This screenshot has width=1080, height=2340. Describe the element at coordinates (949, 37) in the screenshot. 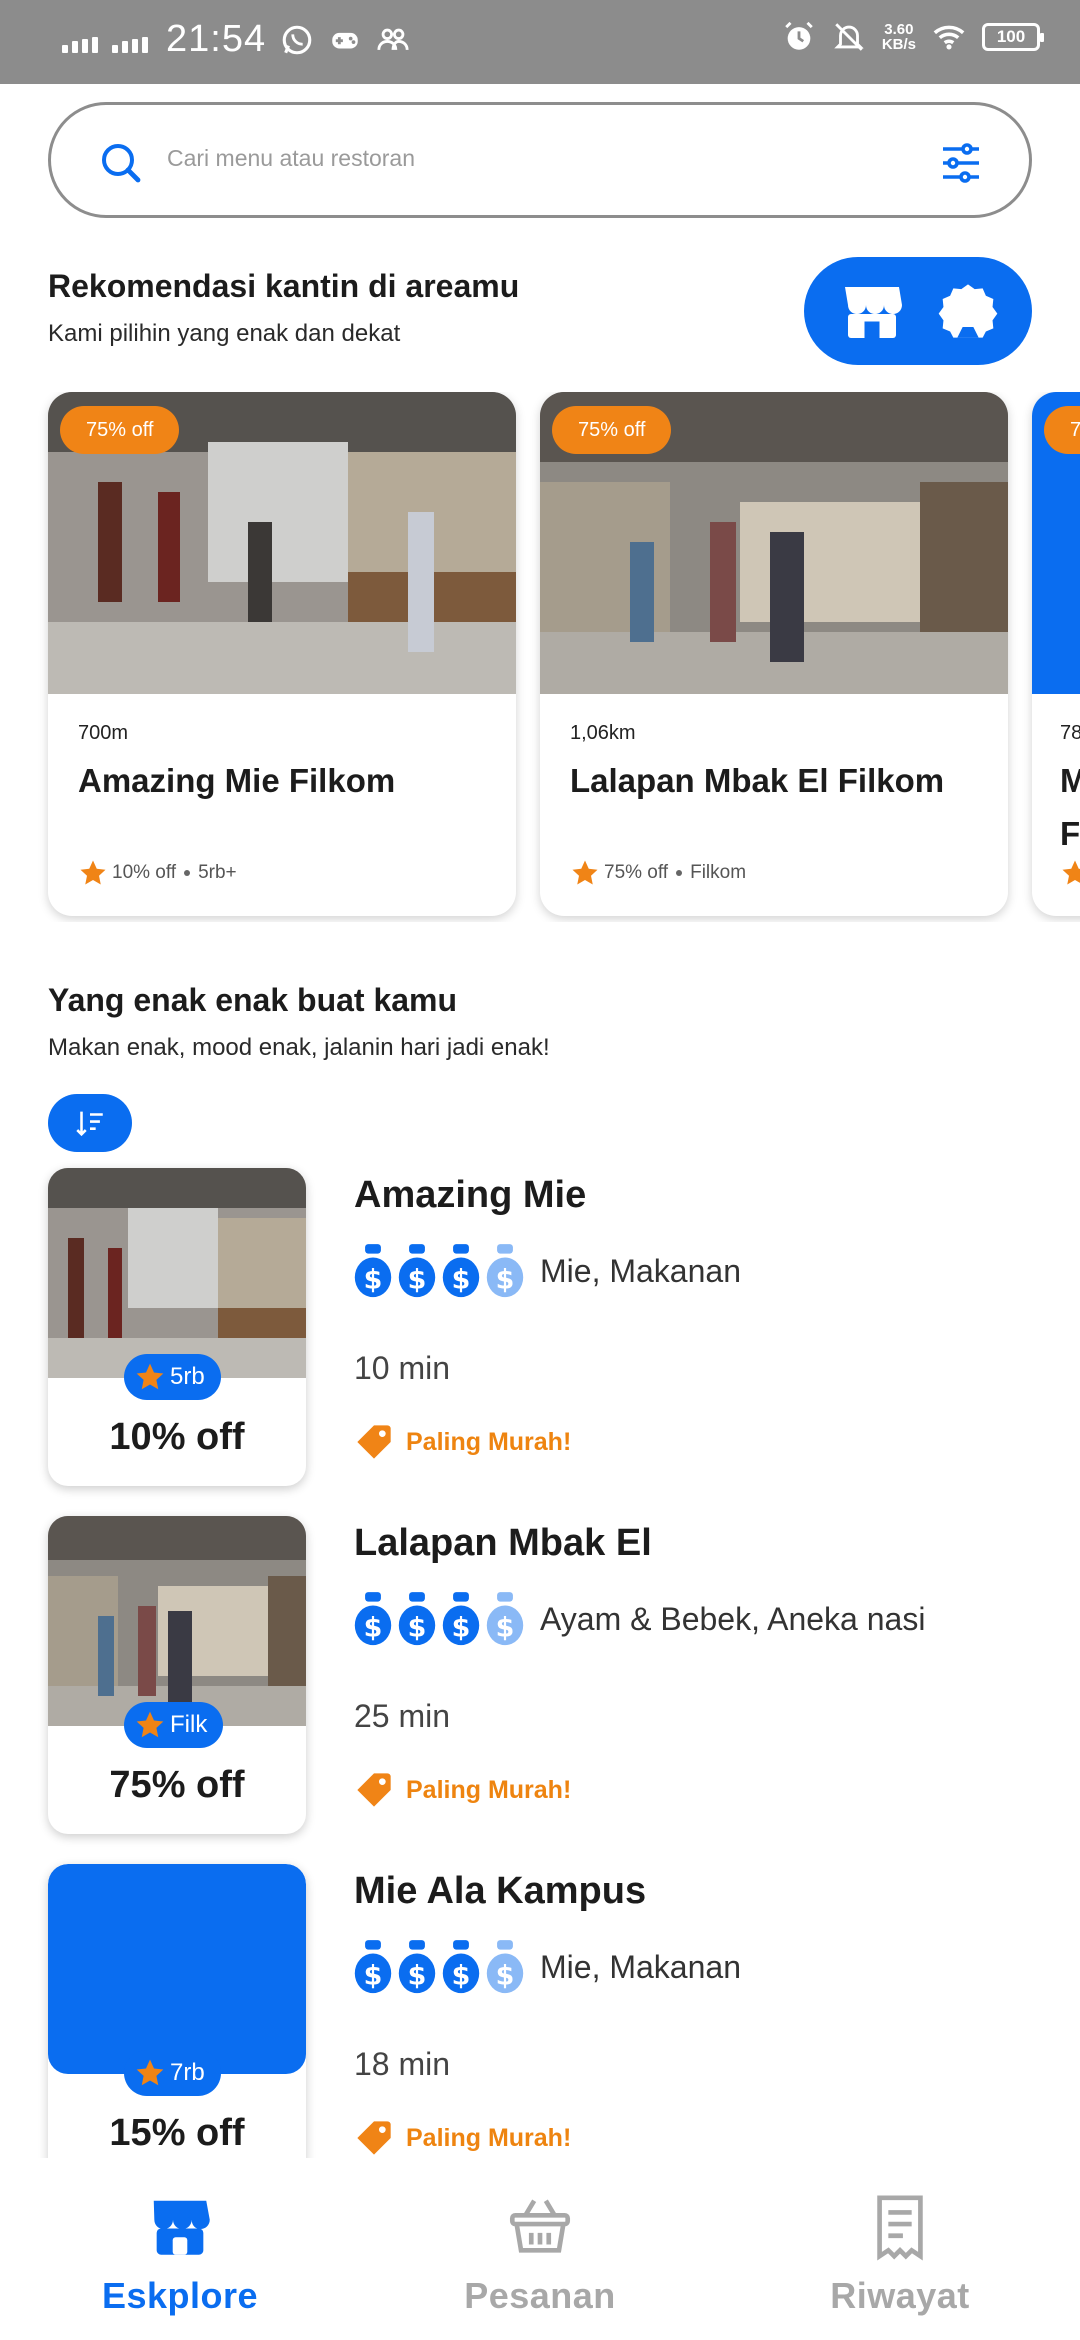

I see `wifi-icon` at that location.